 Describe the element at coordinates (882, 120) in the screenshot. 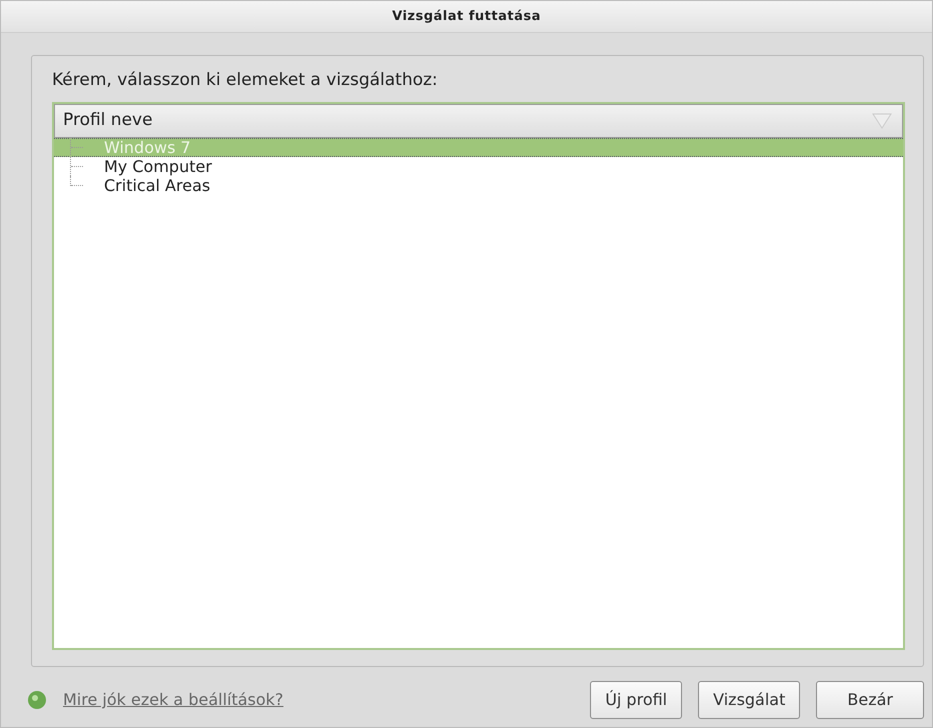

I see `sort-triangle-icon` at that location.